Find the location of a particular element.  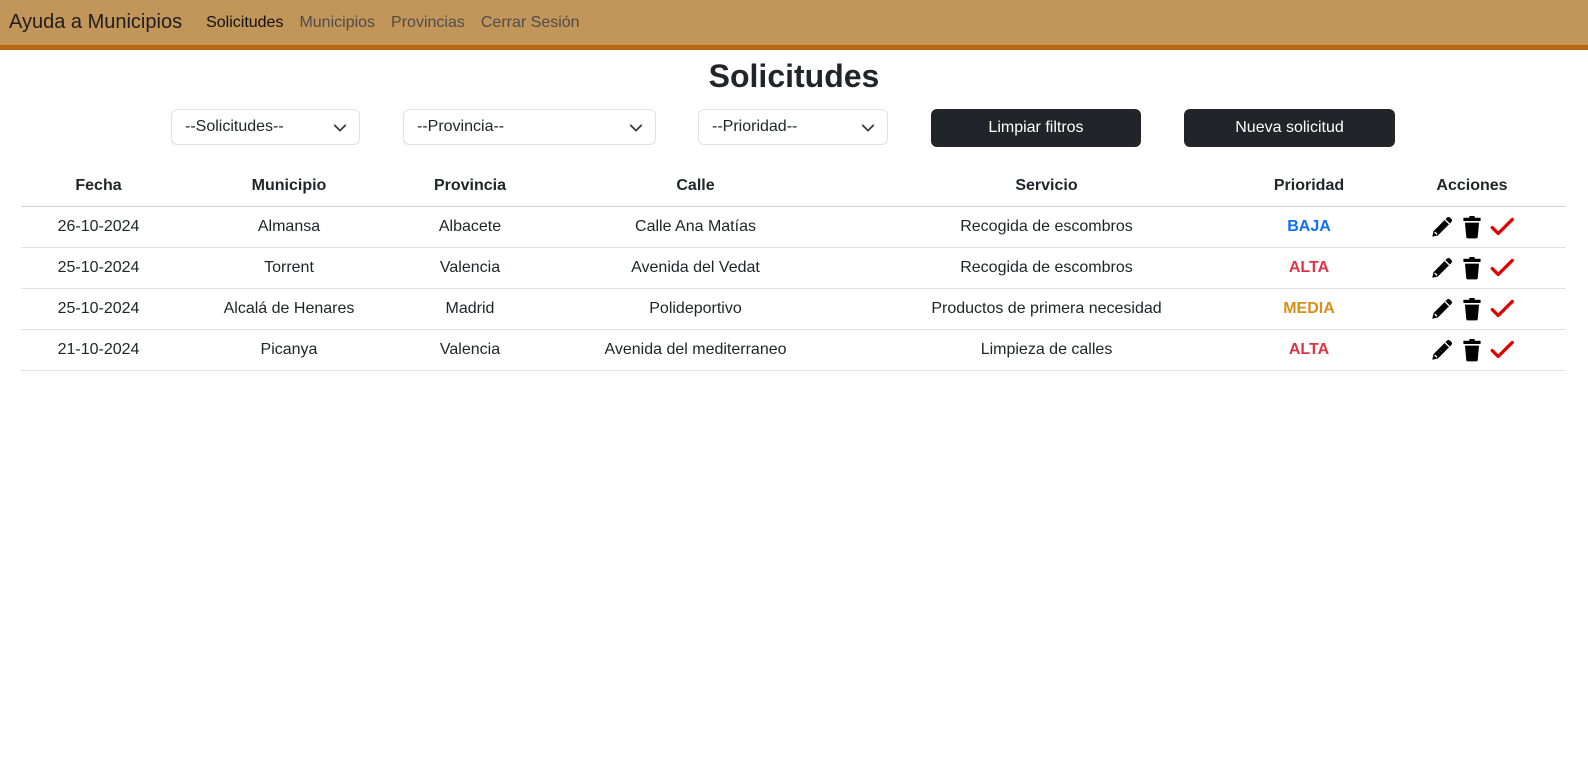

cell-provincia: Albacete is located at coordinates (470, 227).